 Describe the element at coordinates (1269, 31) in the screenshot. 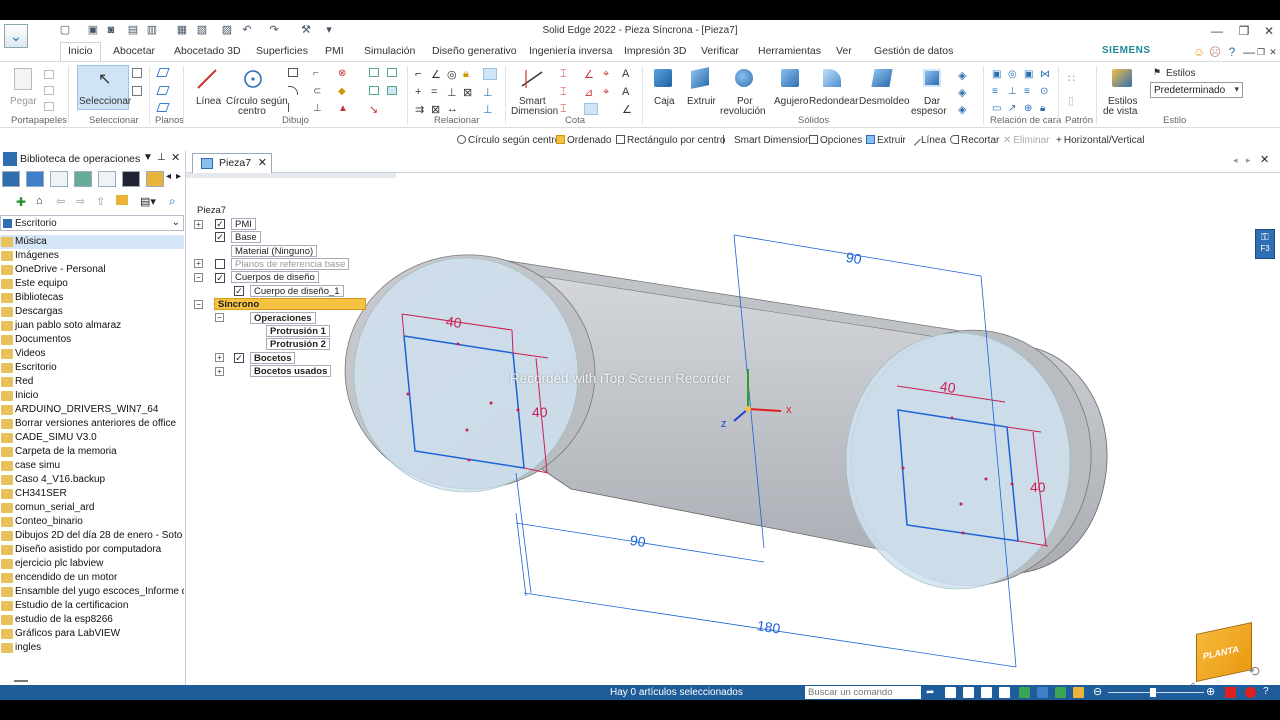

I see `close-button: ✕` at that location.